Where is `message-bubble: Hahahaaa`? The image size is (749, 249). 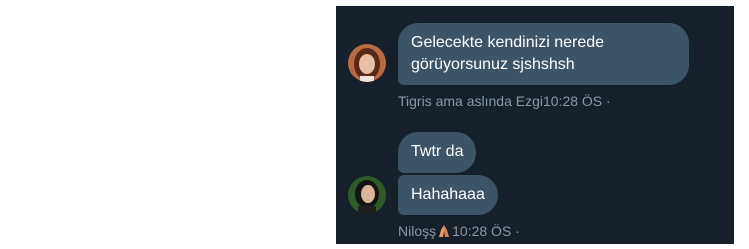 message-bubble: Hahahaaa is located at coordinates (448, 195).